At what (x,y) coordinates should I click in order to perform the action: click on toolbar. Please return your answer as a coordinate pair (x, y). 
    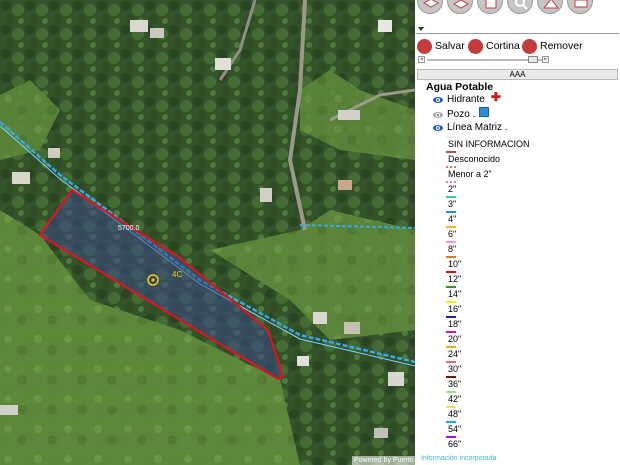
    Looking at the image, I should click on (517, 14).